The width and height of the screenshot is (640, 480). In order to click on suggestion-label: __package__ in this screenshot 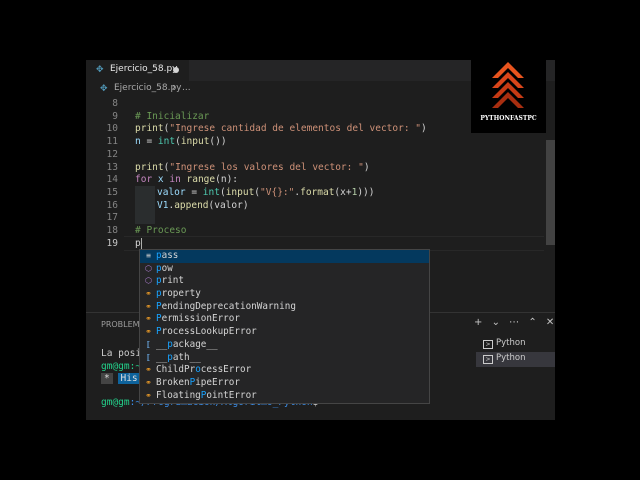, I will do `click(187, 344)`.